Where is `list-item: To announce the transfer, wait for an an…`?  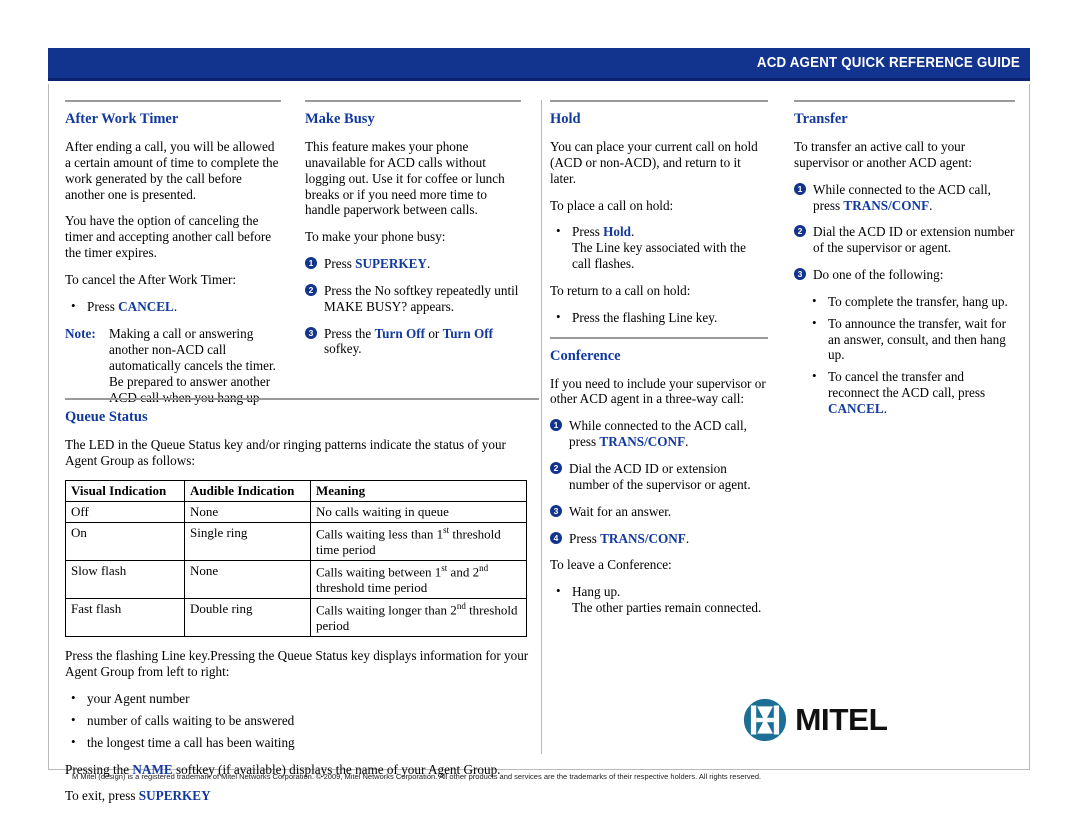 list-item: To announce the transfer, wait for an an… is located at coordinates (904, 339).